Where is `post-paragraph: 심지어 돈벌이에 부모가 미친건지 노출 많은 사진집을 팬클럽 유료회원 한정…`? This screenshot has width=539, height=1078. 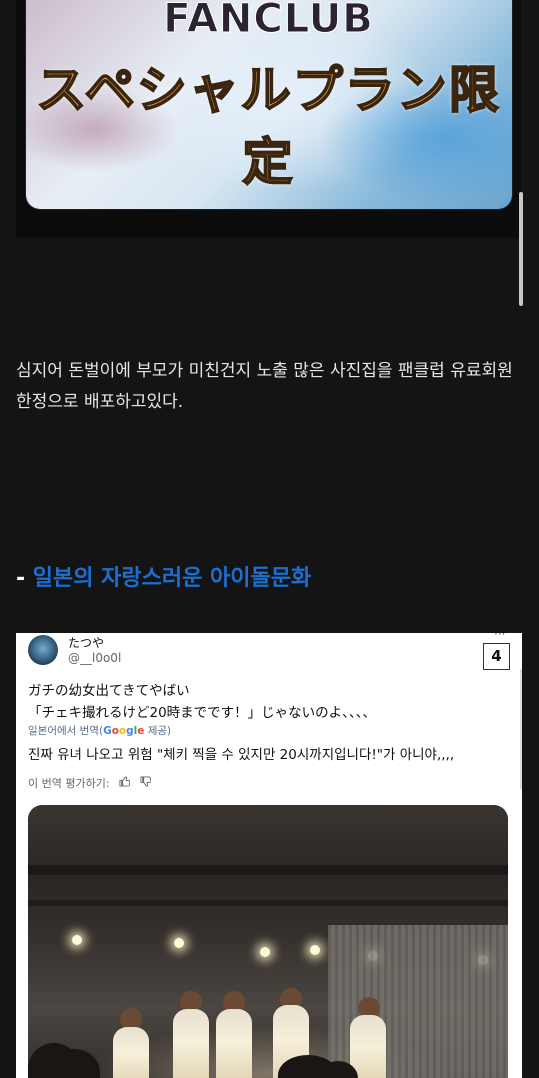
post-paragraph: 심지어 돈벌이에 부모가 미친건지 노출 많은 사진집을 팬클럽 유료회원 한정… is located at coordinates (264, 386).